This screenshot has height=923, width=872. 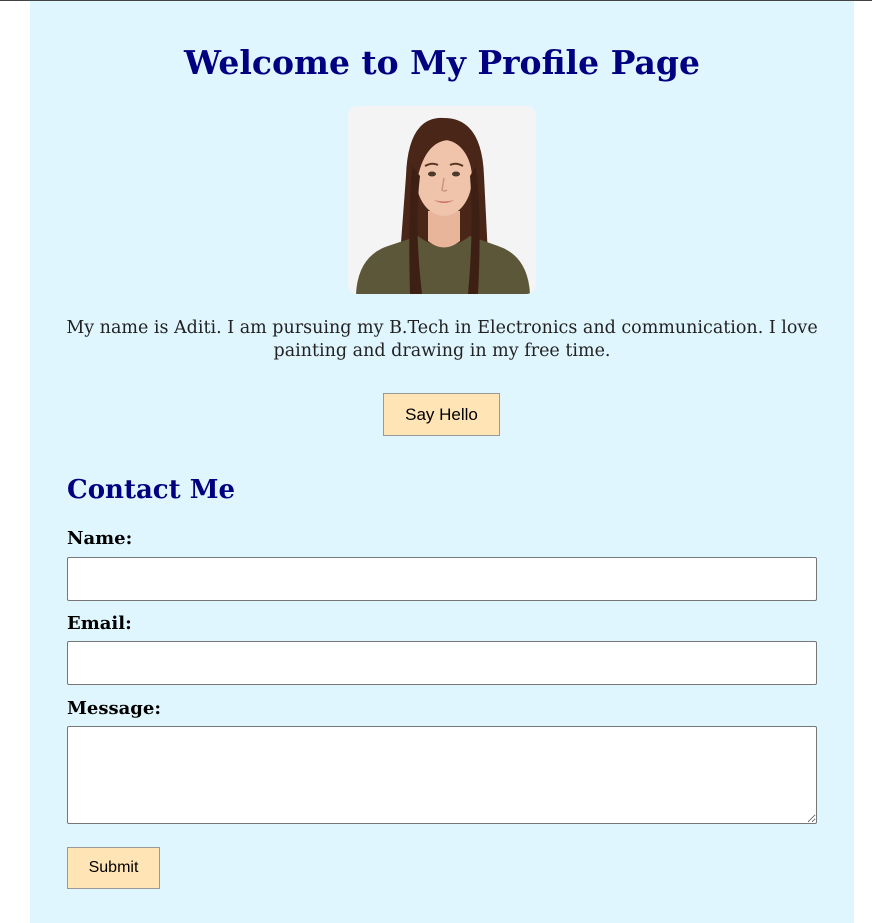 I want to click on message-field, so click(x=442, y=775).